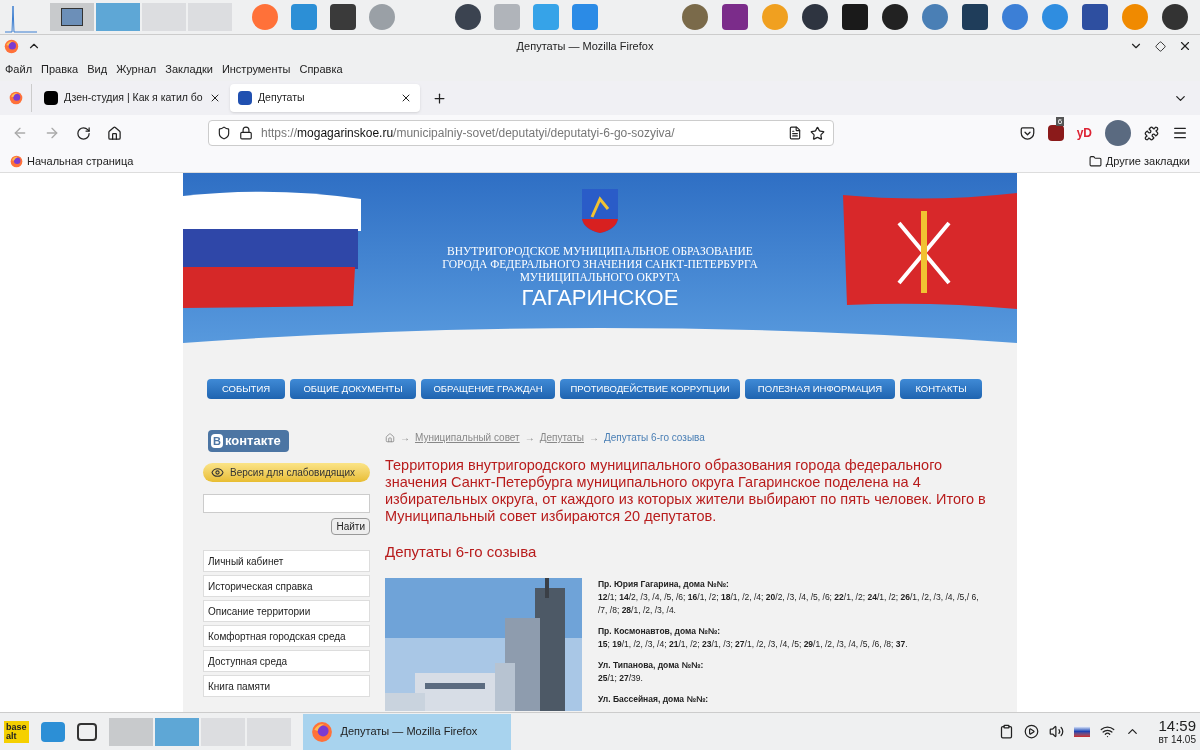 The image size is (1200, 750). What do you see at coordinates (72, 17) in the screenshot?
I see `desktop-pager` at bounding box center [72, 17].